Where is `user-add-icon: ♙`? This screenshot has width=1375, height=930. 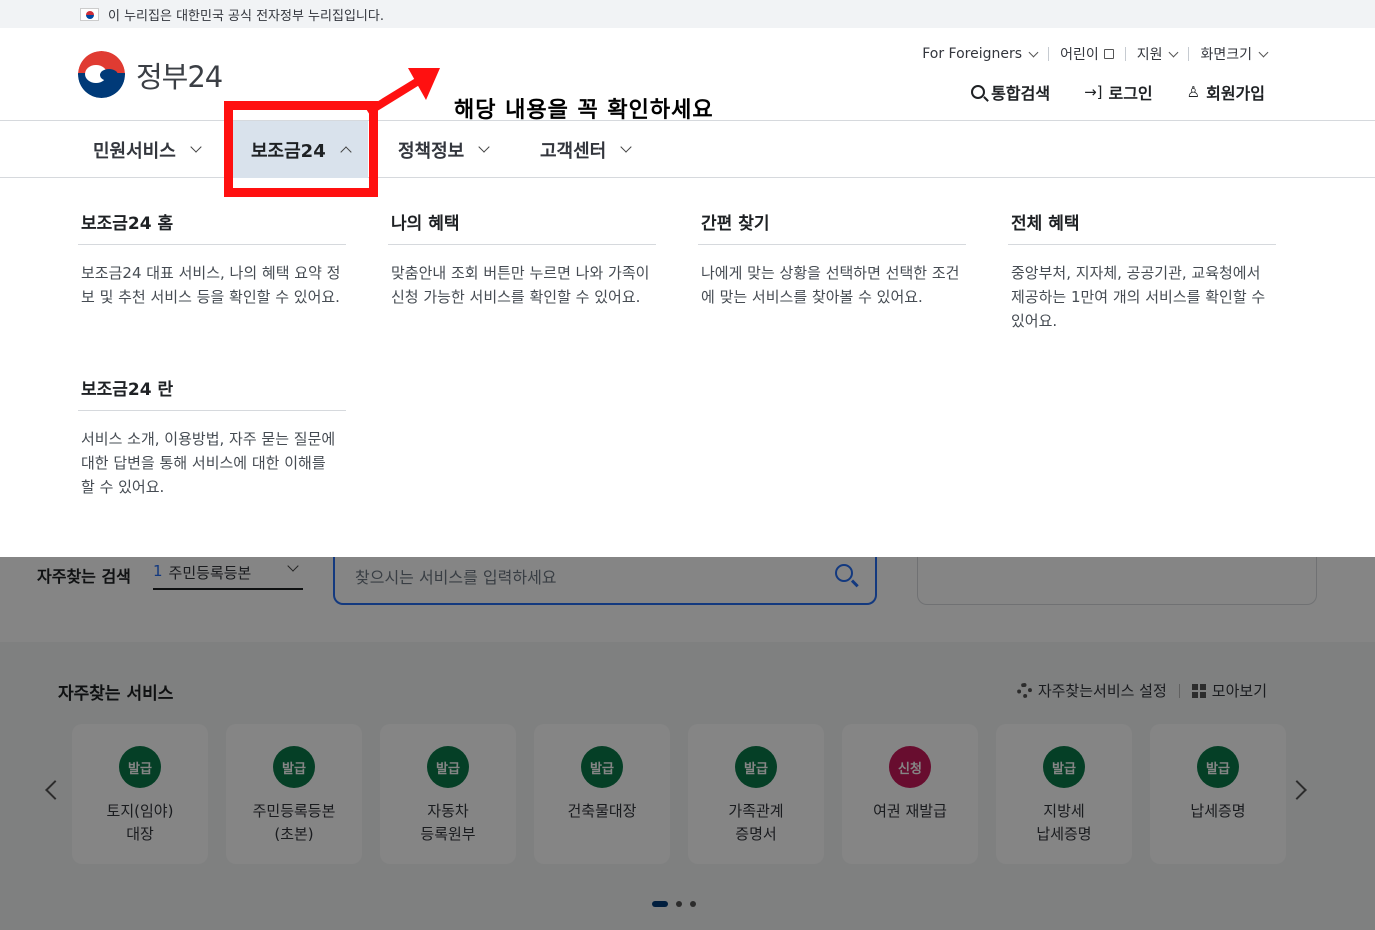 user-add-icon: ♙ is located at coordinates (1193, 92).